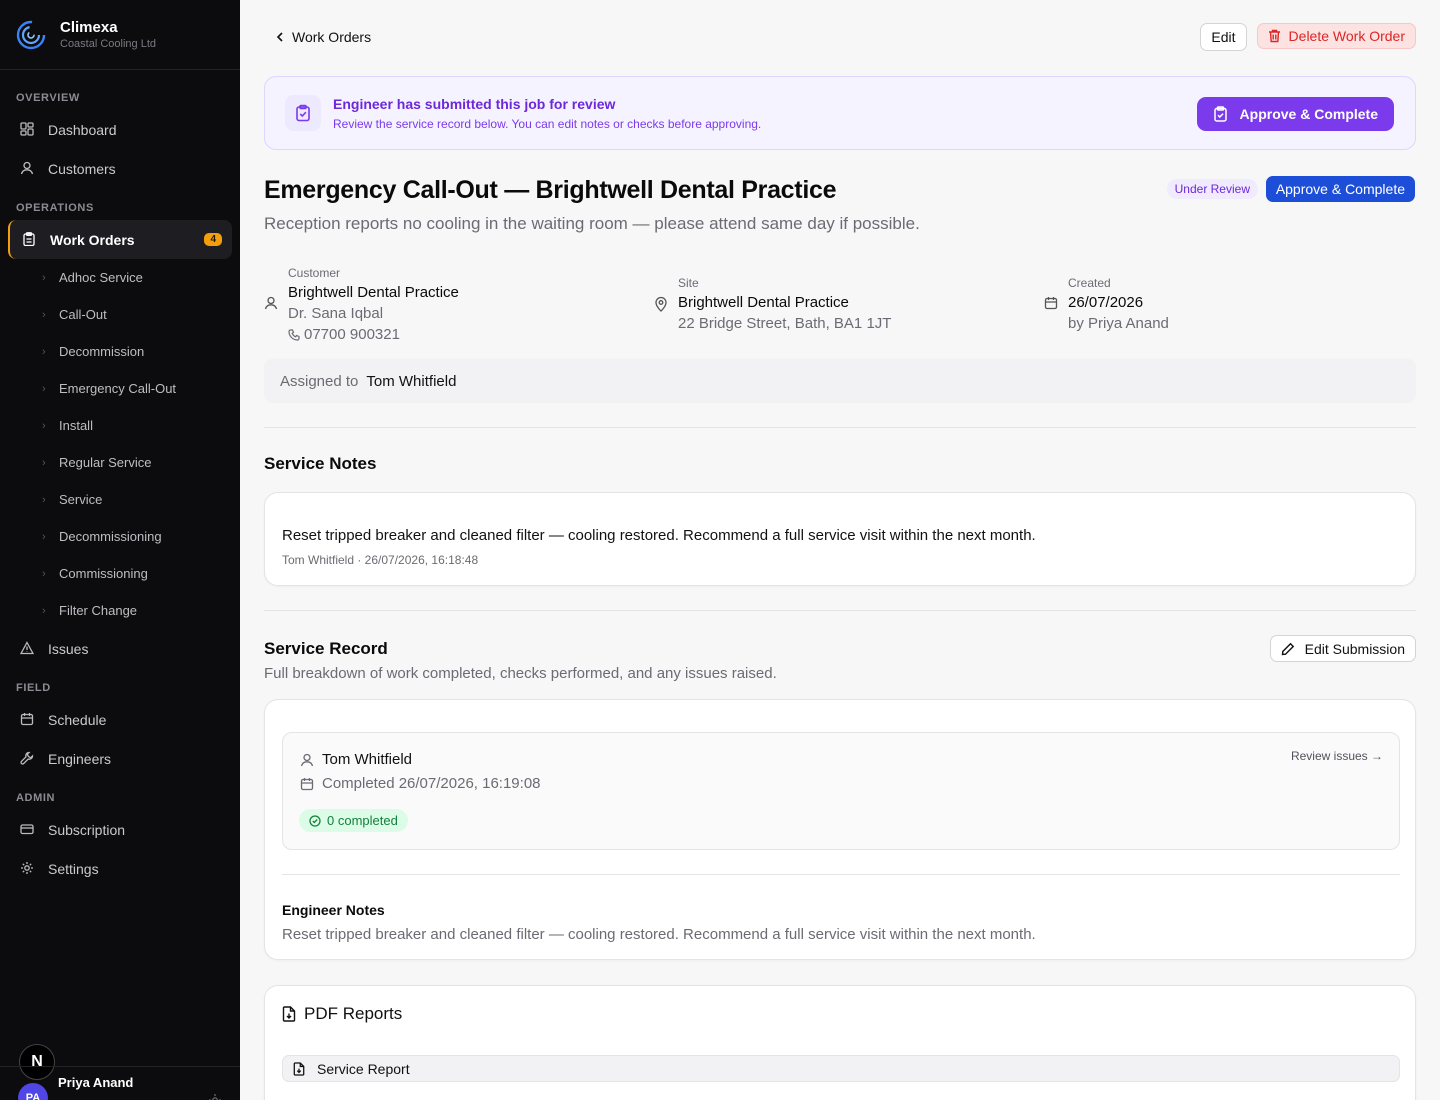 Image resolution: width=1440 pixels, height=1100 pixels. What do you see at coordinates (36, 798) in the screenshot?
I see `nav-section-admin: ADMIN` at bounding box center [36, 798].